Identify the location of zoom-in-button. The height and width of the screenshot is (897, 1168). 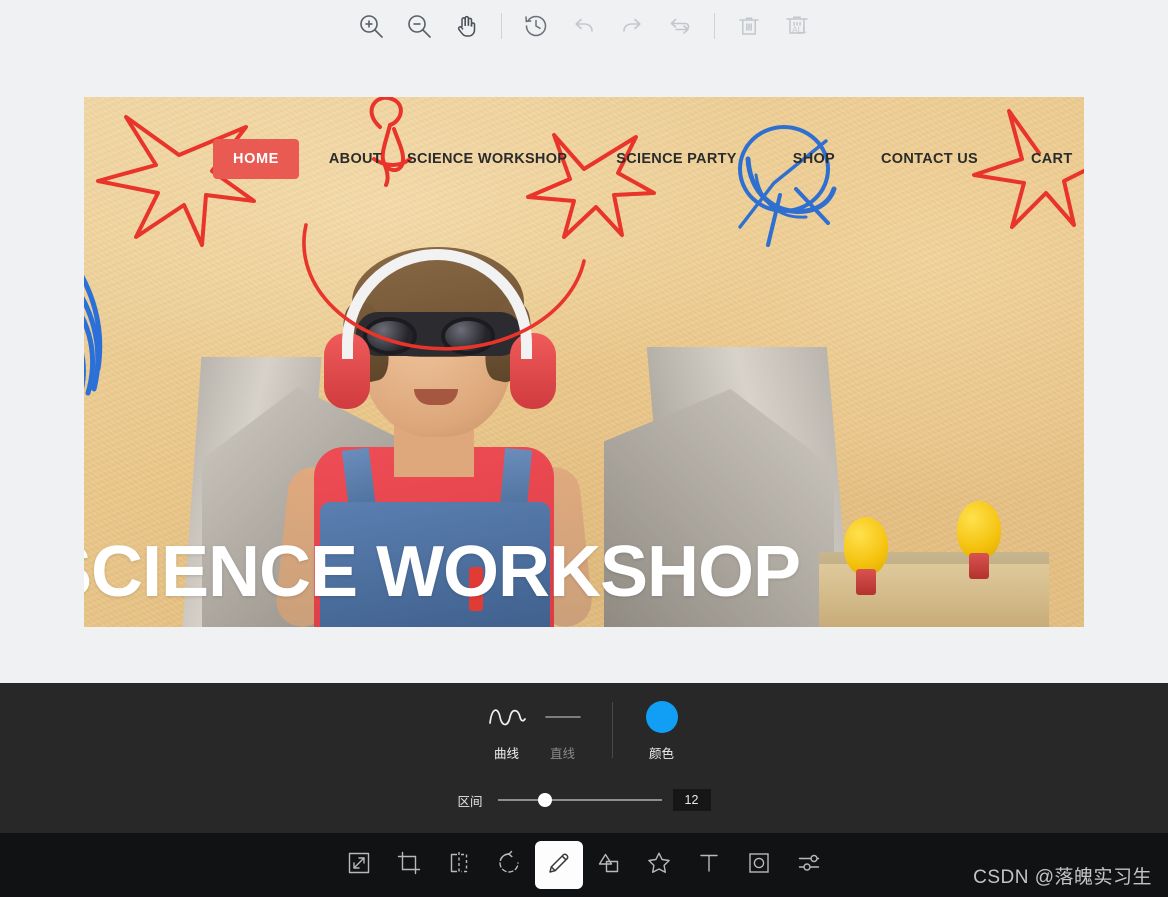
(371, 26).